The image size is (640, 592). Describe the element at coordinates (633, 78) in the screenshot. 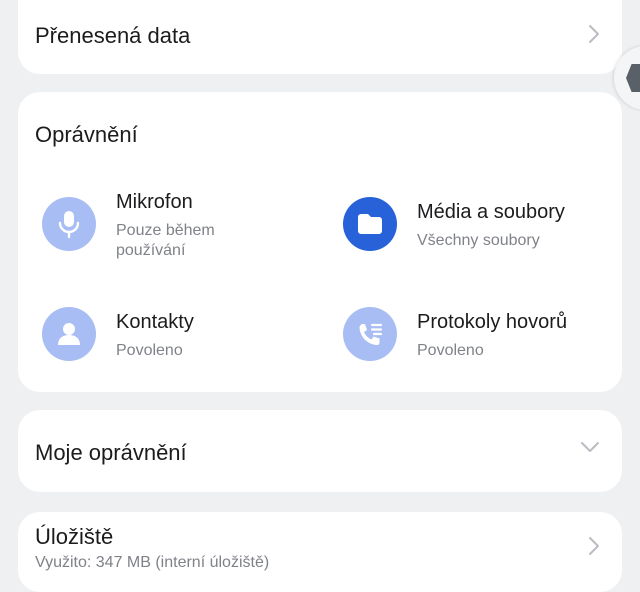

I see `handle-grip-icon` at that location.